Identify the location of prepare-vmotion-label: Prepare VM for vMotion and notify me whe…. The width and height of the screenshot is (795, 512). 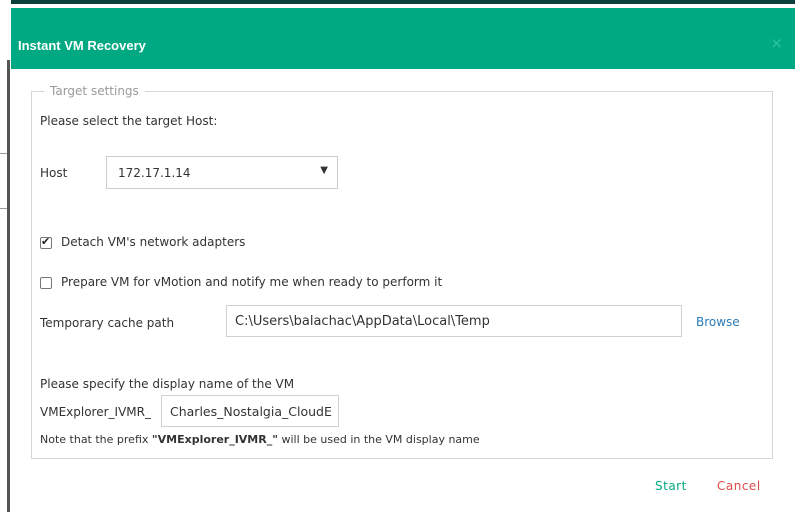
(252, 282).